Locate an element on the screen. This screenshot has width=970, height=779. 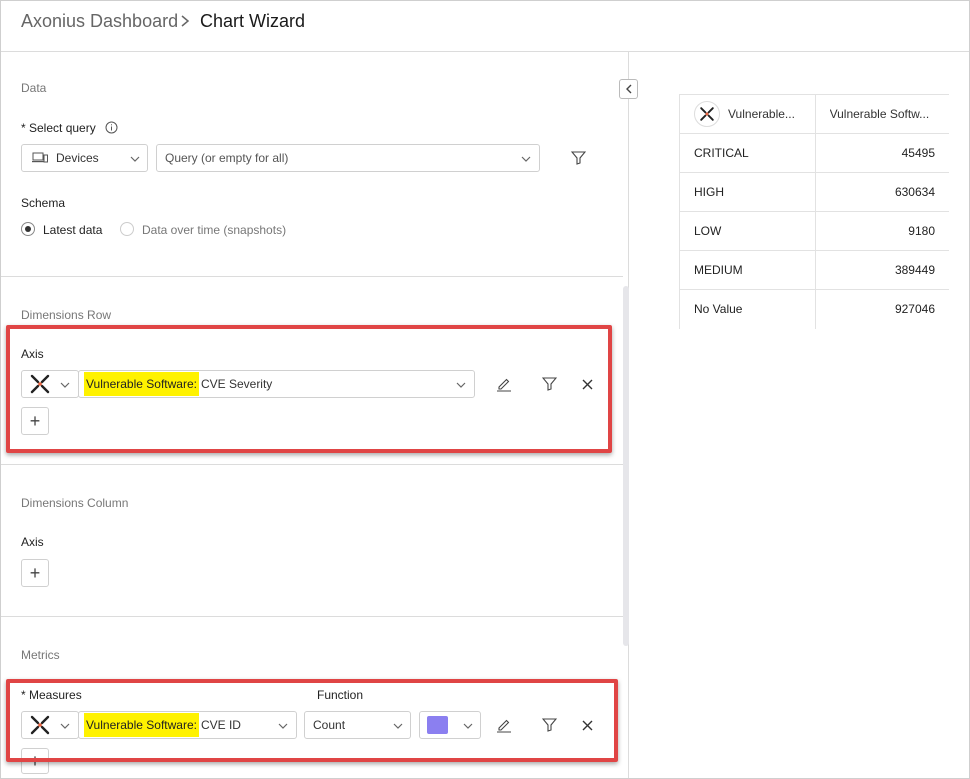
row-filter-button is located at coordinates (549, 384).